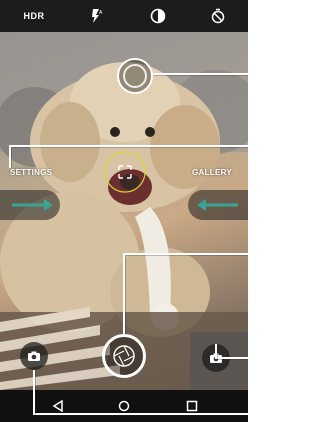 Image resolution: width=320 pixels, height=422 pixels. Describe the element at coordinates (217, 205) in the screenshot. I see `arrow-left-icon` at that location.